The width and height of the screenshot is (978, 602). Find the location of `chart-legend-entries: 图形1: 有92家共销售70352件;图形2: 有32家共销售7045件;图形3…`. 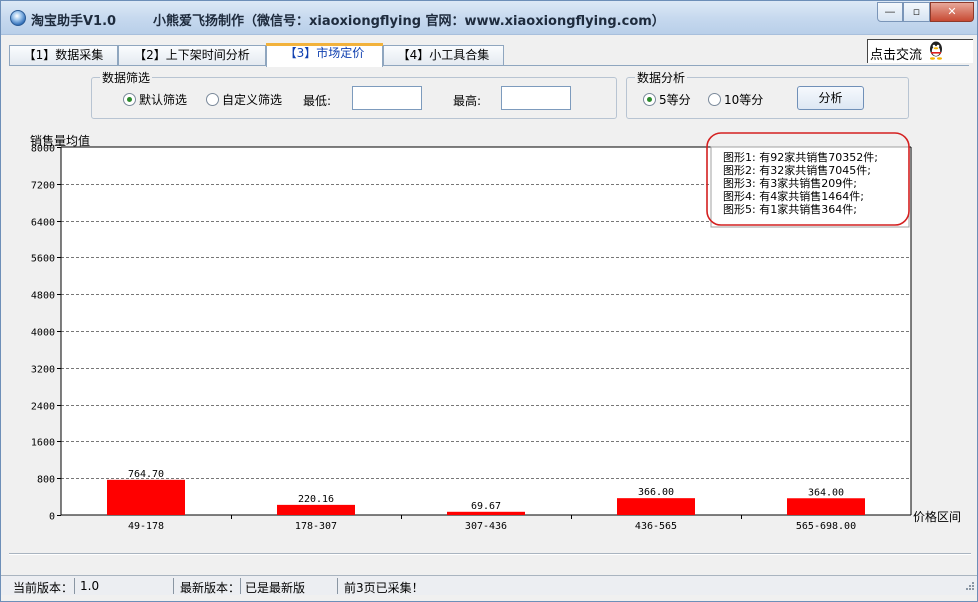

chart-legend-entries: 图形1: 有92家共销售70352件;图形2: 有32家共销售7045件;图形3… is located at coordinates (800, 183).